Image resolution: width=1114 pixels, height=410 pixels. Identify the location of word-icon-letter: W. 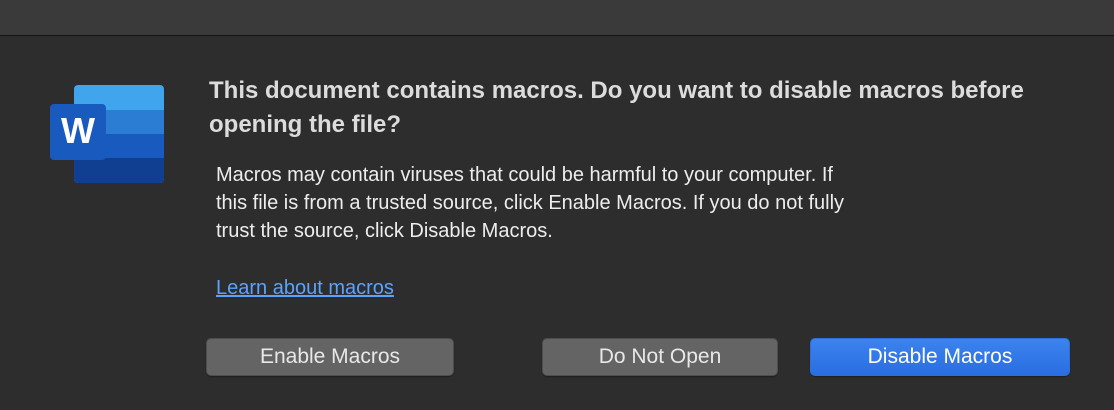
(78, 130).